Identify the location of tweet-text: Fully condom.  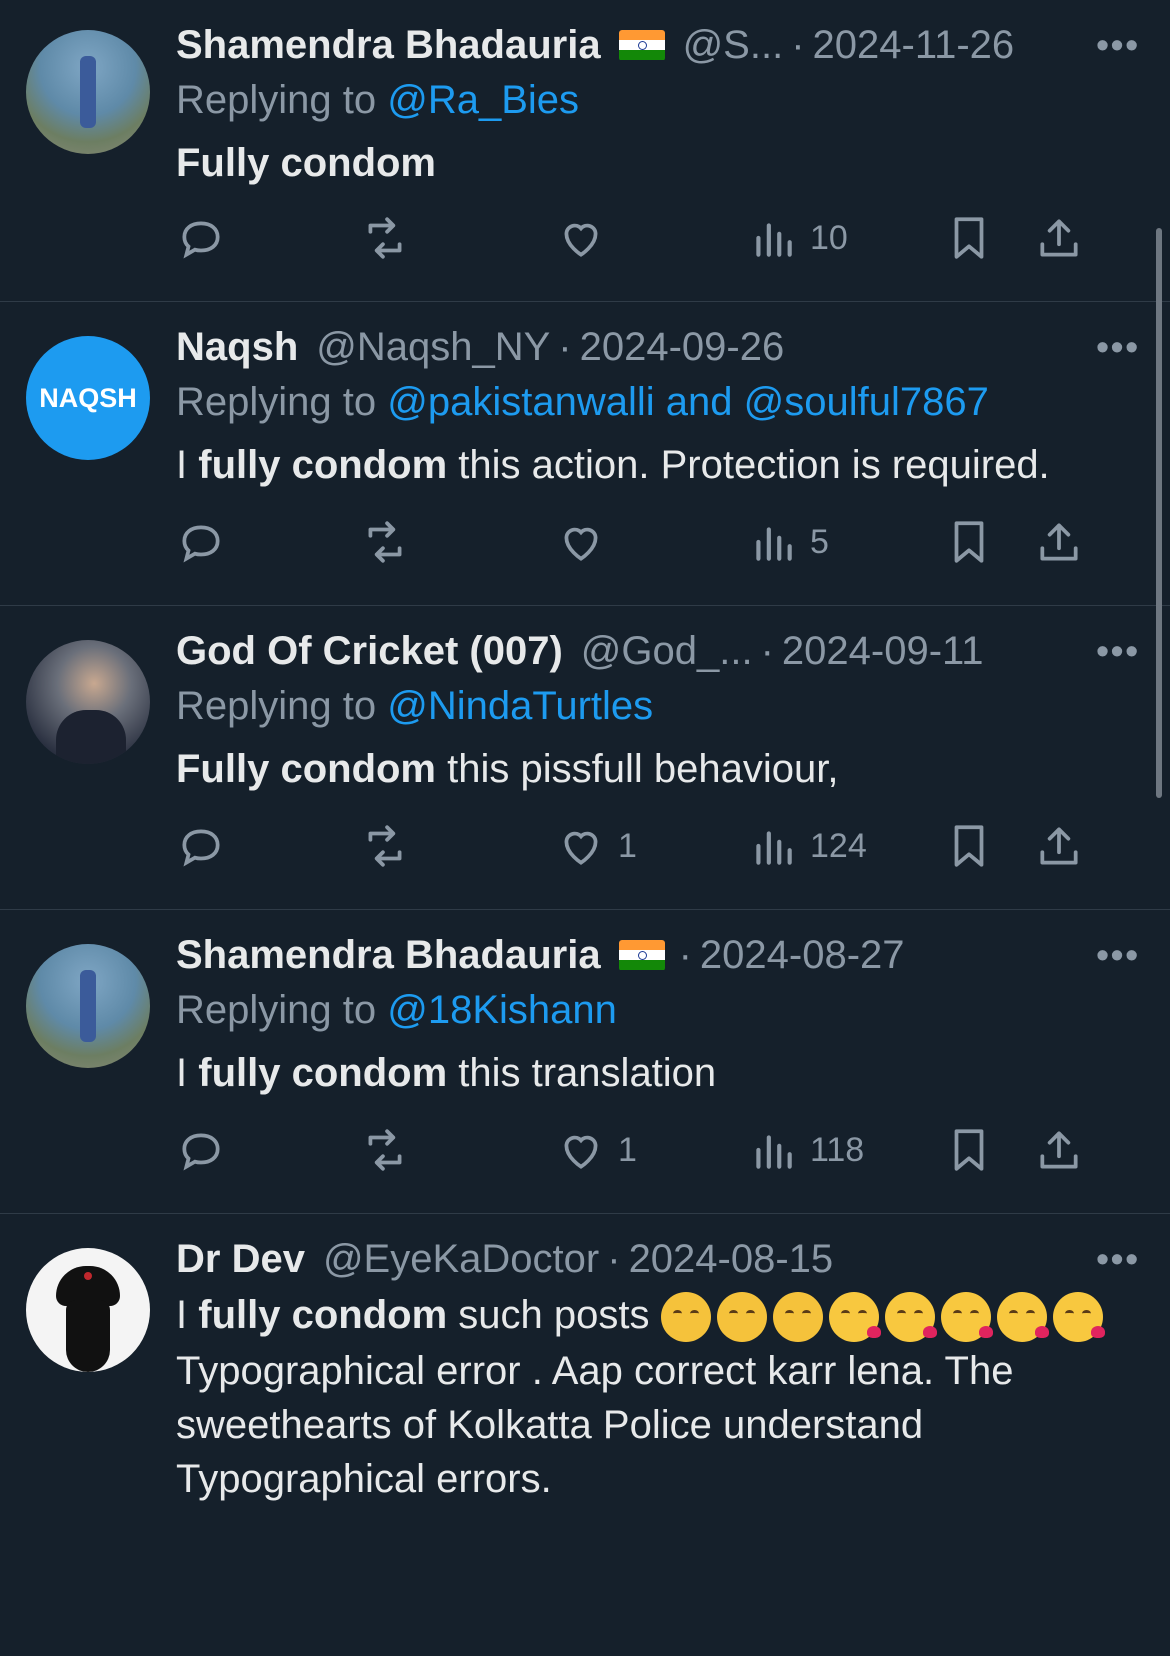
(306, 163).